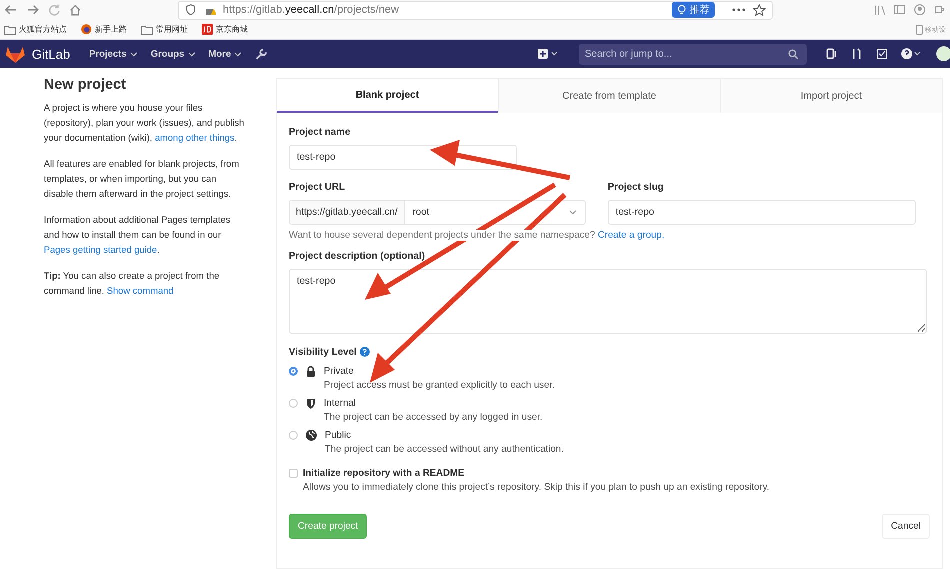 This screenshot has height=571, width=950. Describe the element at coordinates (693, 10) in the screenshot. I see `recommend-button: 推荐` at that location.